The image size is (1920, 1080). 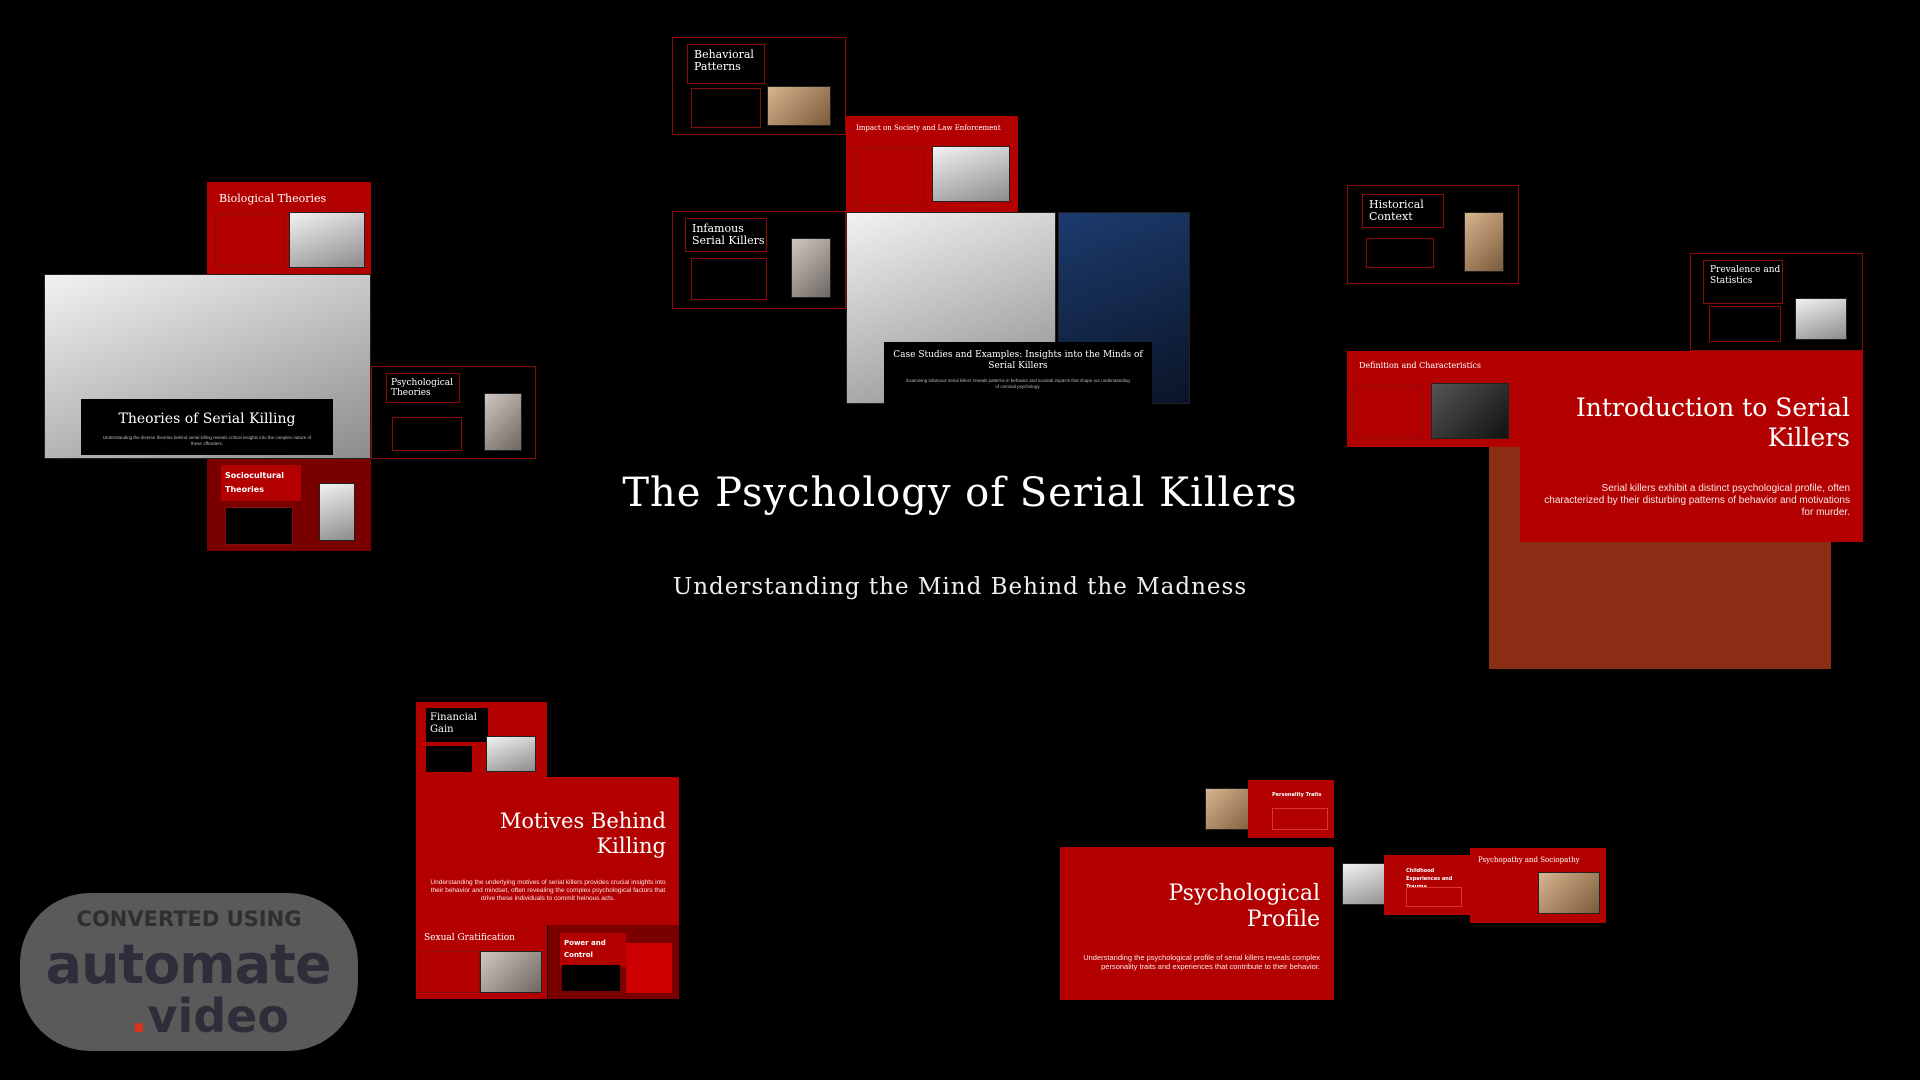 What do you see at coordinates (511, 972) in the screenshot?
I see `sexual-image` at bounding box center [511, 972].